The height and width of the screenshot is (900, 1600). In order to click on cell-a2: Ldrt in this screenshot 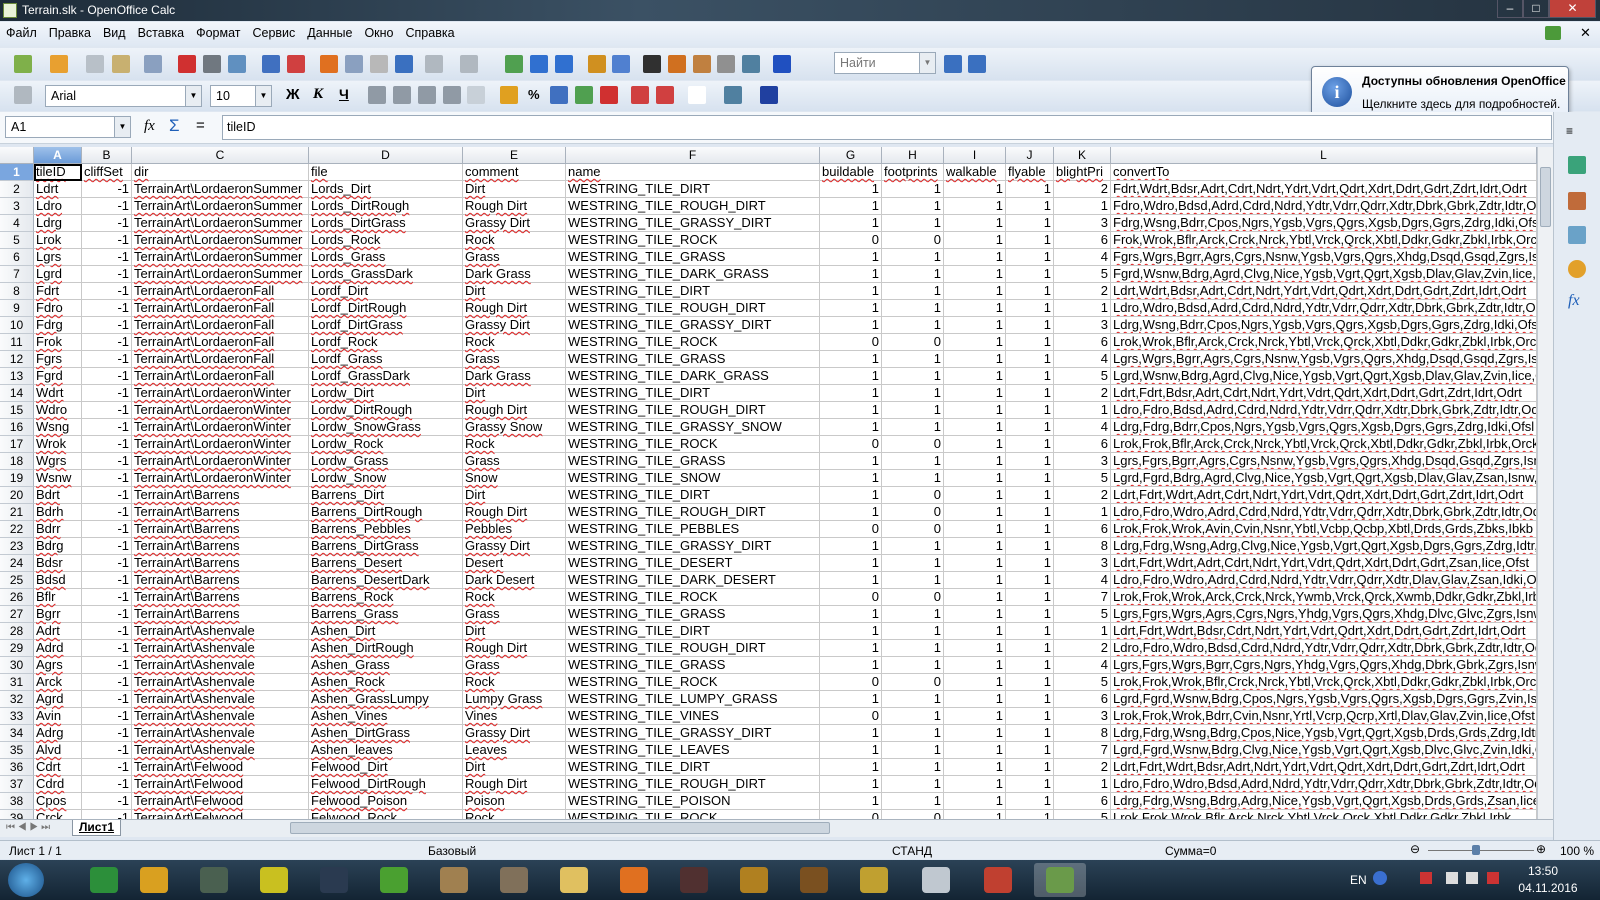, I will do `click(58, 189)`.